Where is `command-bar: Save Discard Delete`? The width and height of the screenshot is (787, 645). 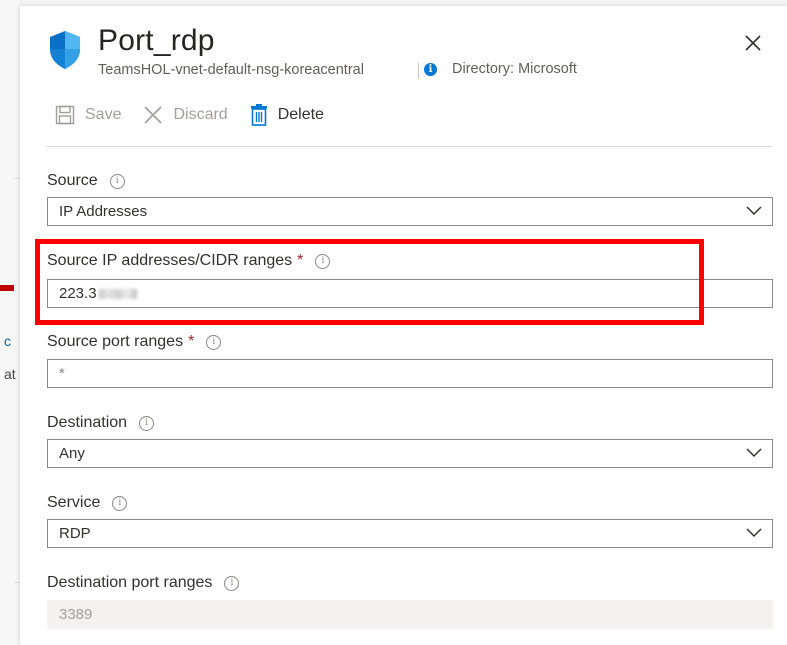 command-bar: Save Discard Delete is located at coordinates (200, 115).